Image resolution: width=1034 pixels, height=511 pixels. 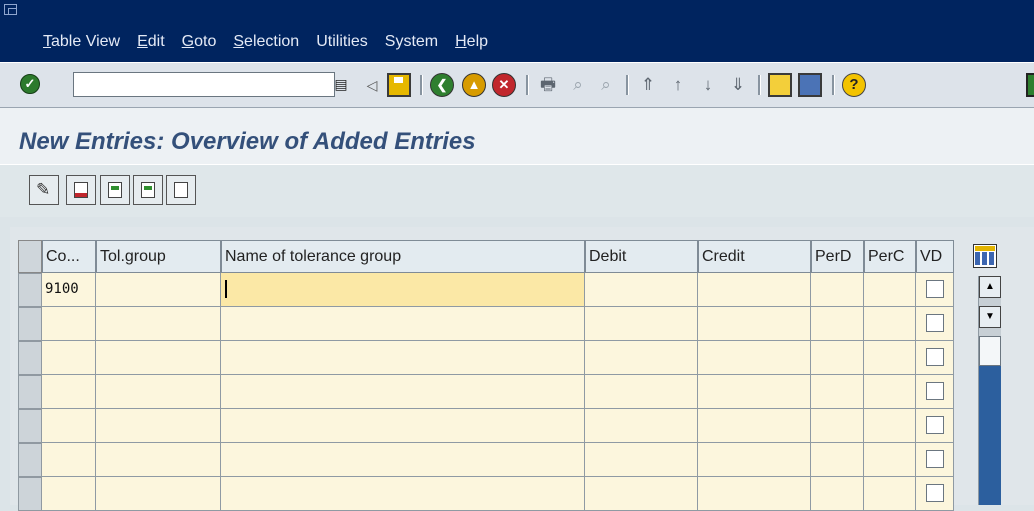 What do you see at coordinates (115, 190) in the screenshot?
I see `select-all-icon` at bounding box center [115, 190].